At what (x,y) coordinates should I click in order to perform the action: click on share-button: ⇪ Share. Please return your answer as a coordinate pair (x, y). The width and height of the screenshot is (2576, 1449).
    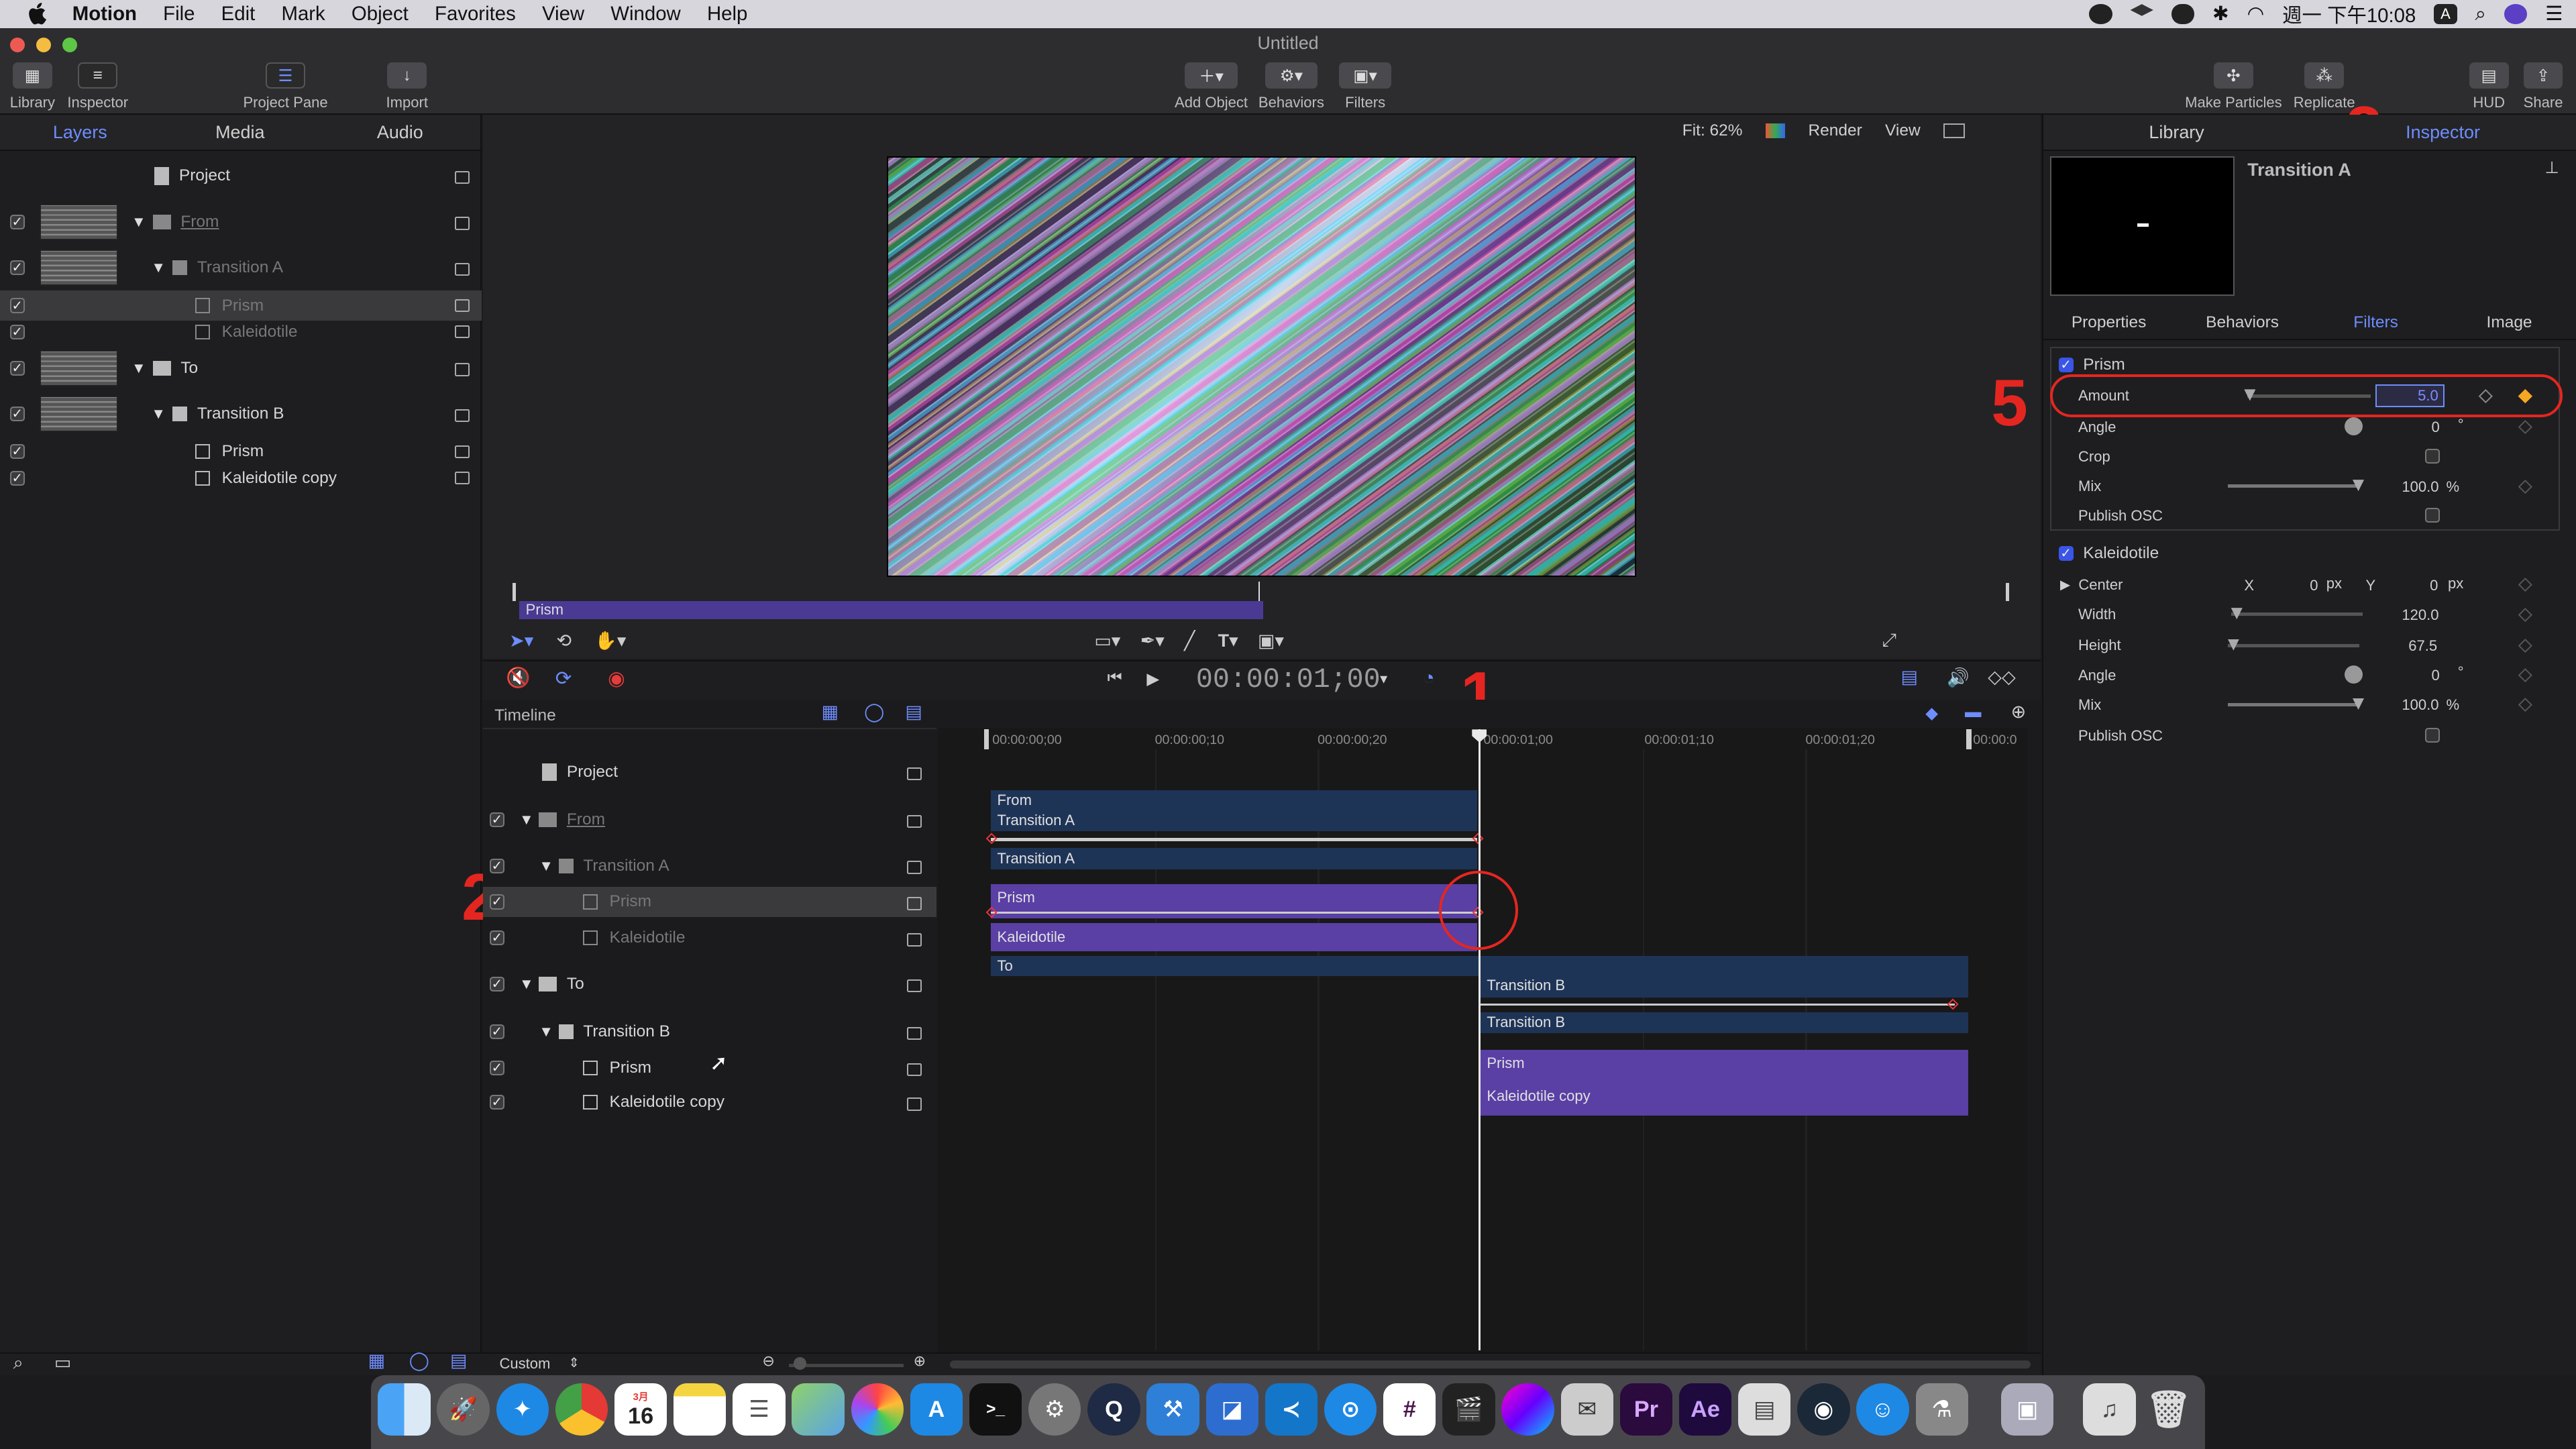
    Looking at the image, I should click on (2543, 86).